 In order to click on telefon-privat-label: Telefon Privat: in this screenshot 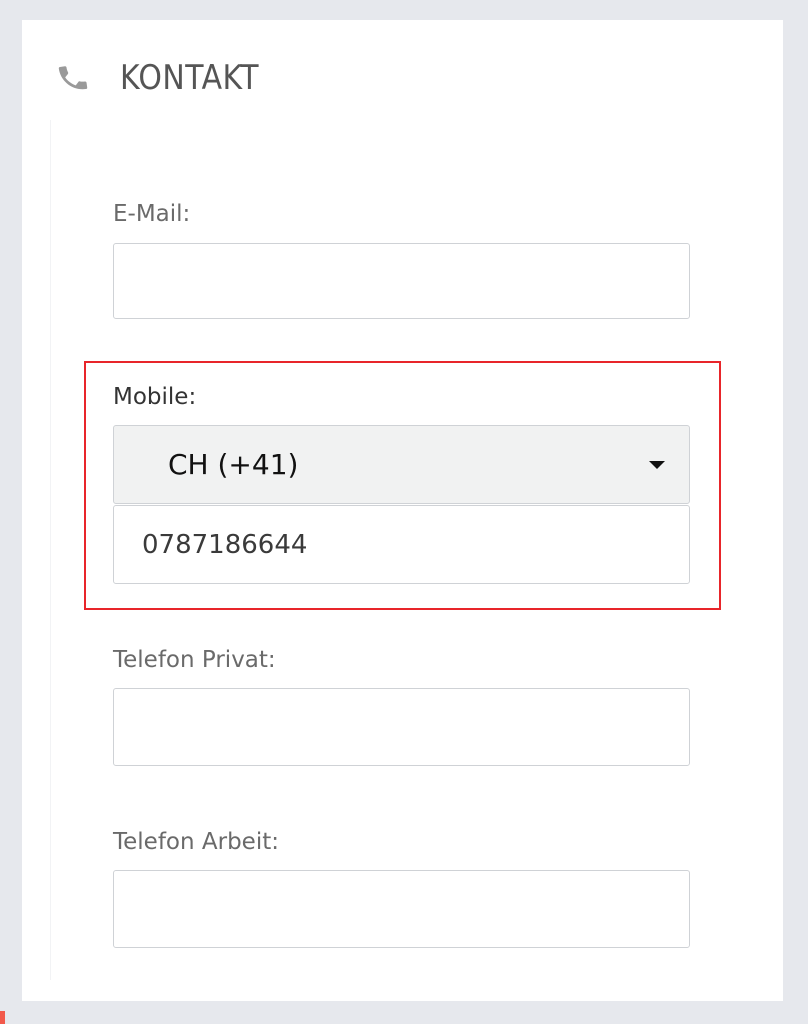, I will do `click(194, 660)`.